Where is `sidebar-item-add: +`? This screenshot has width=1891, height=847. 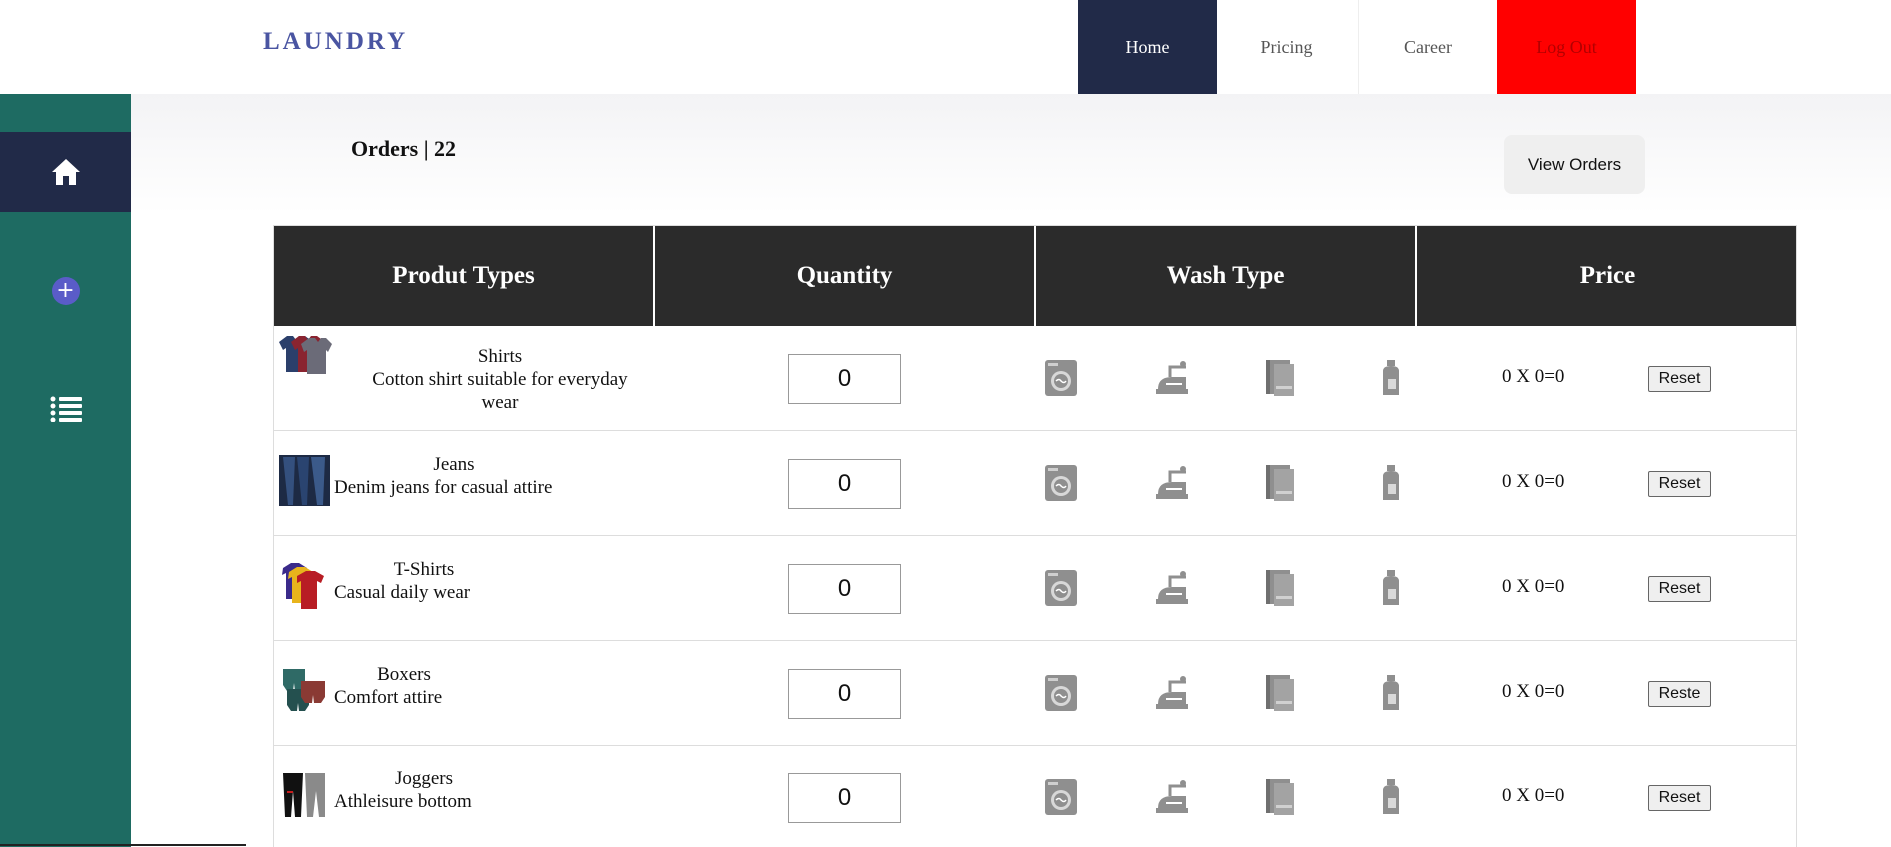 sidebar-item-add: + is located at coordinates (65, 291).